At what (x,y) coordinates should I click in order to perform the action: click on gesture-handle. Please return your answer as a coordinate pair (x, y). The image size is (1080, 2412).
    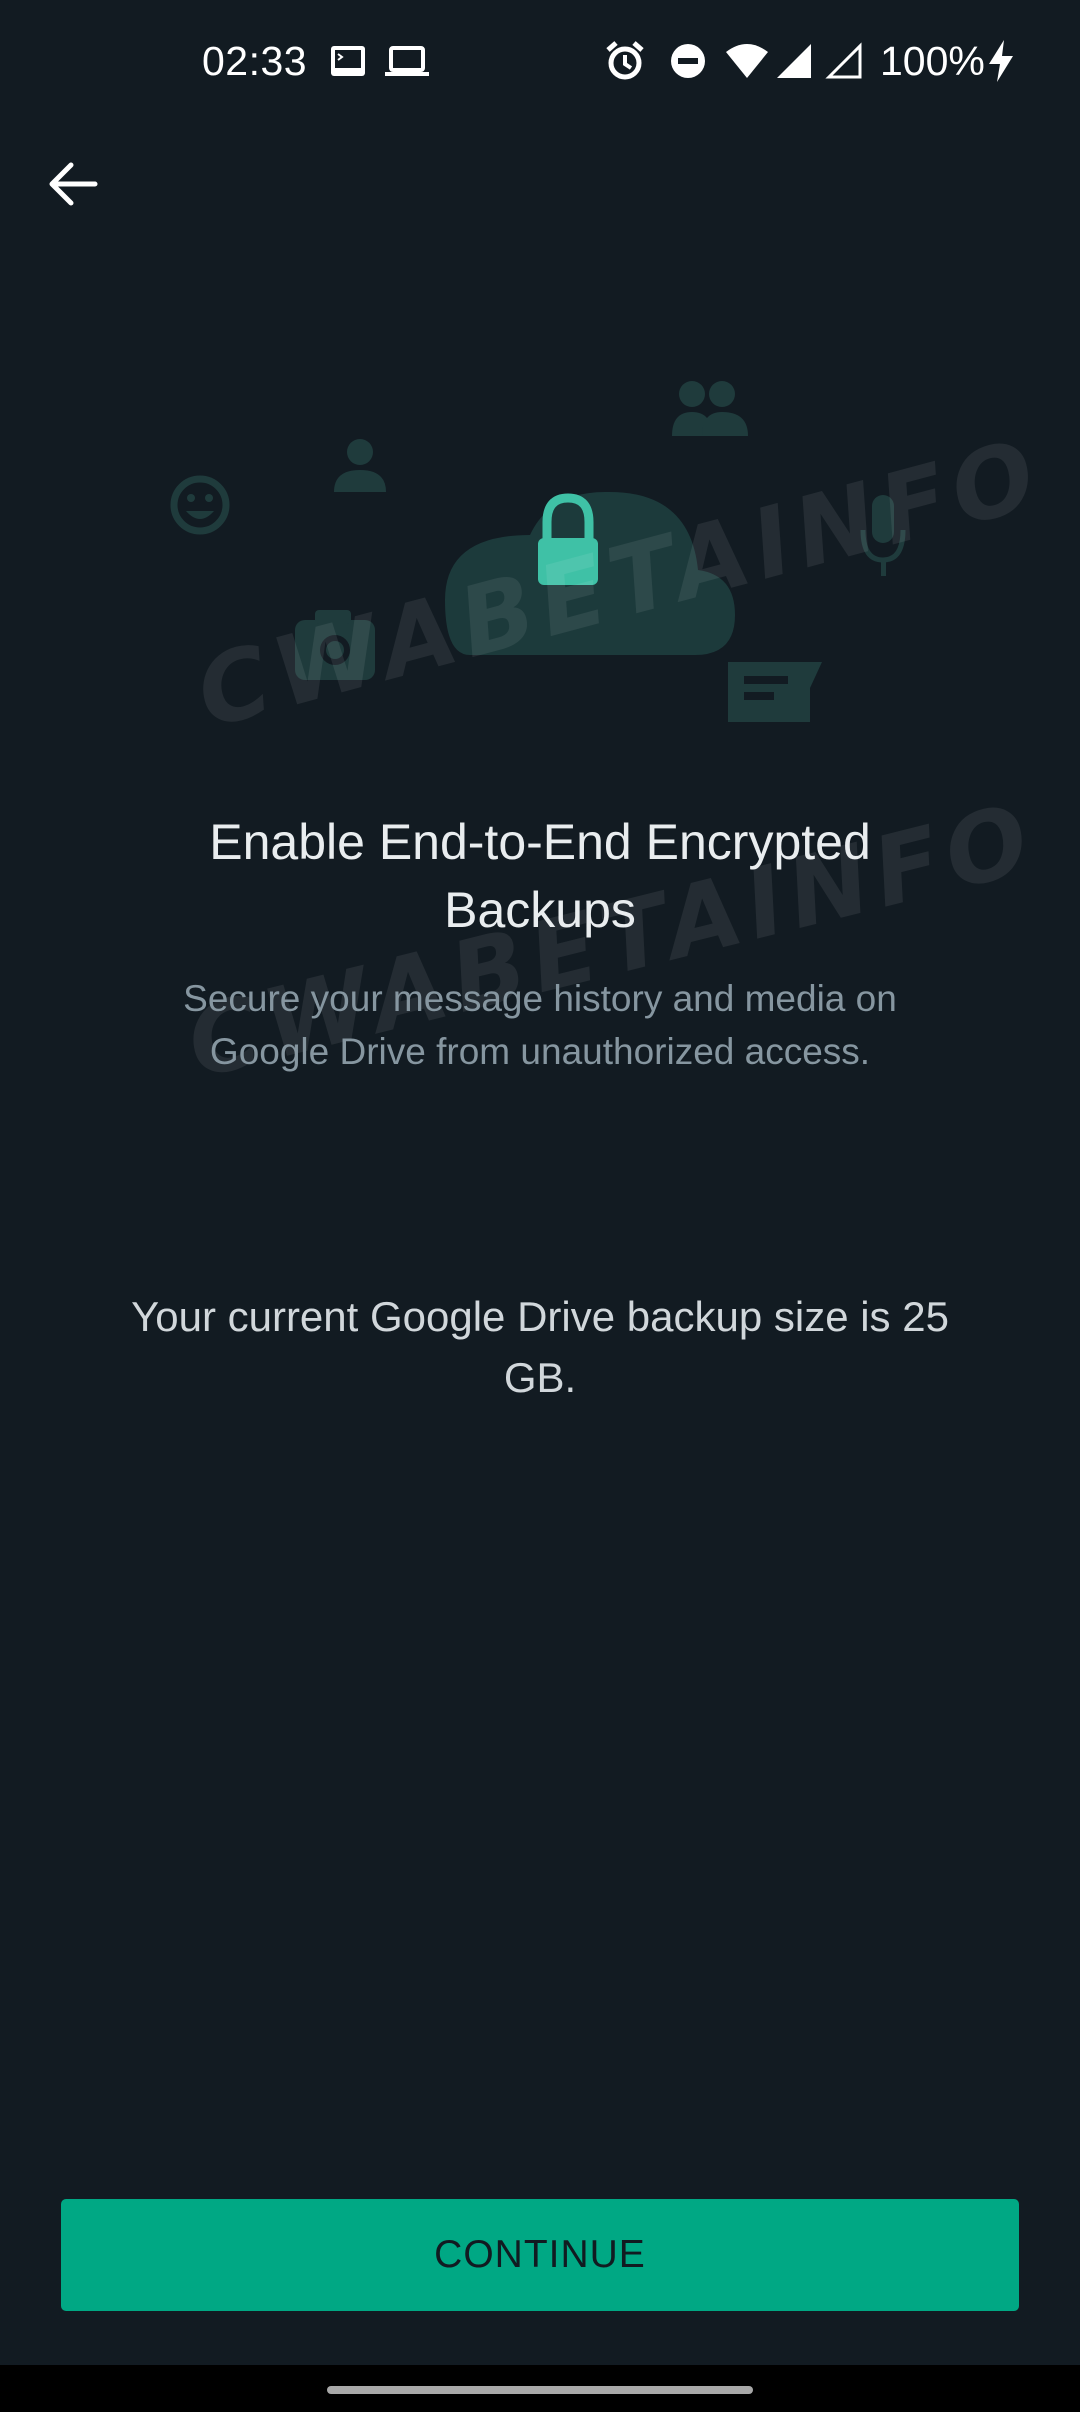
    Looking at the image, I should click on (540, 2390).